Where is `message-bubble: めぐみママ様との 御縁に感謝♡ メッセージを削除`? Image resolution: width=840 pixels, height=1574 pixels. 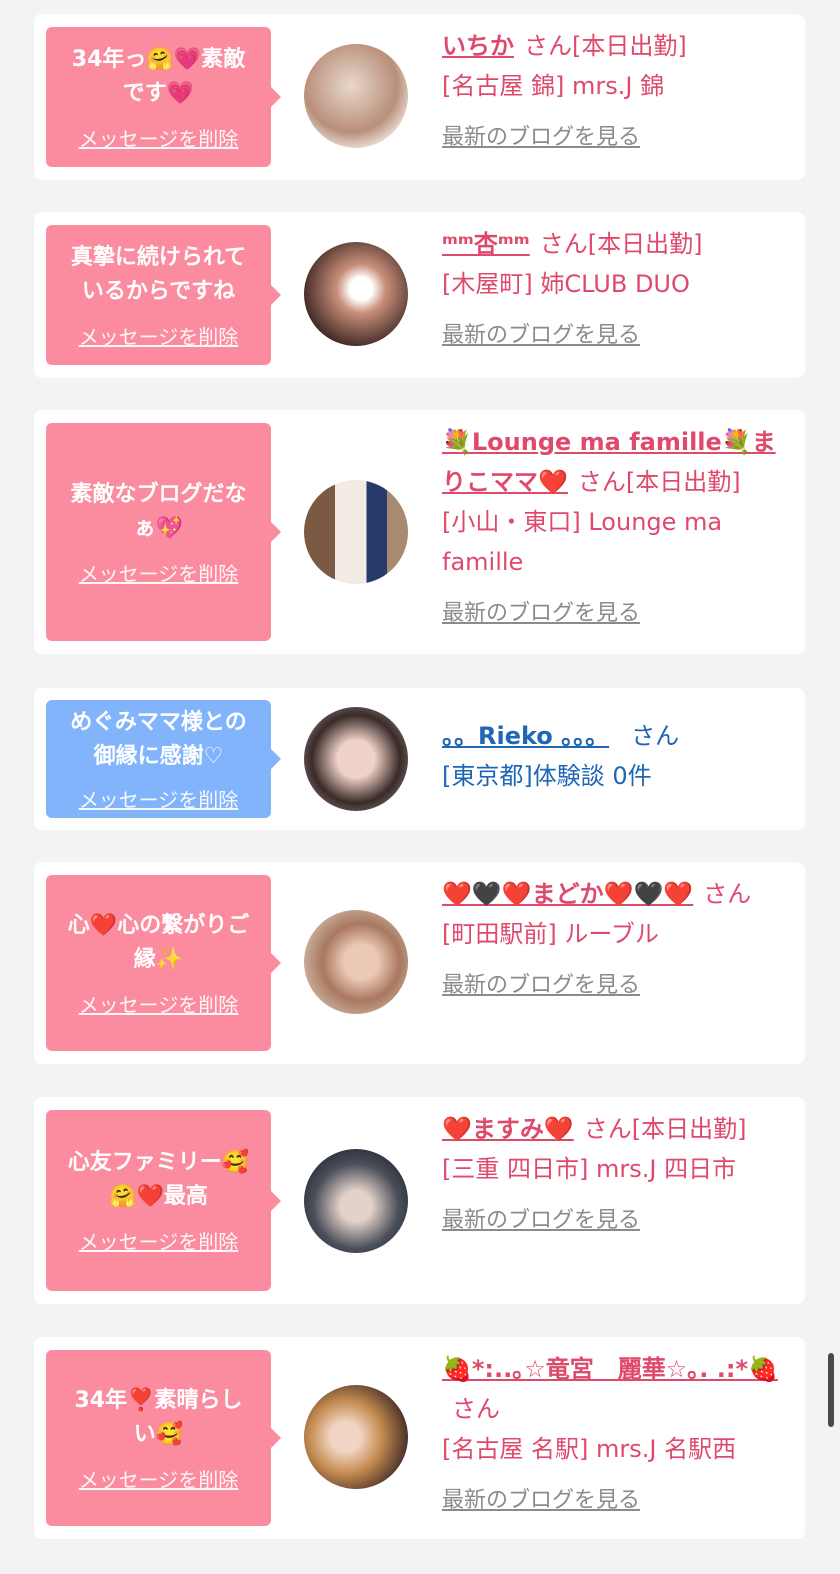
message-bubble: めぐみママ様との 御縁に感謝♡ メッセージを削除 is located at coordinates (163, 759).